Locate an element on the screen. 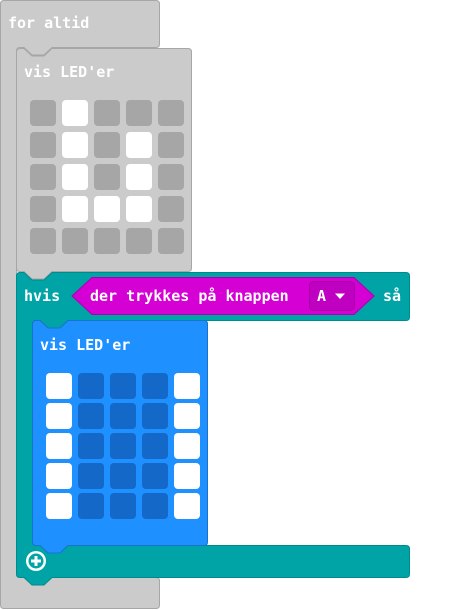  show-leds-1-label: vis LED'er is located at coordinates (69, 72).